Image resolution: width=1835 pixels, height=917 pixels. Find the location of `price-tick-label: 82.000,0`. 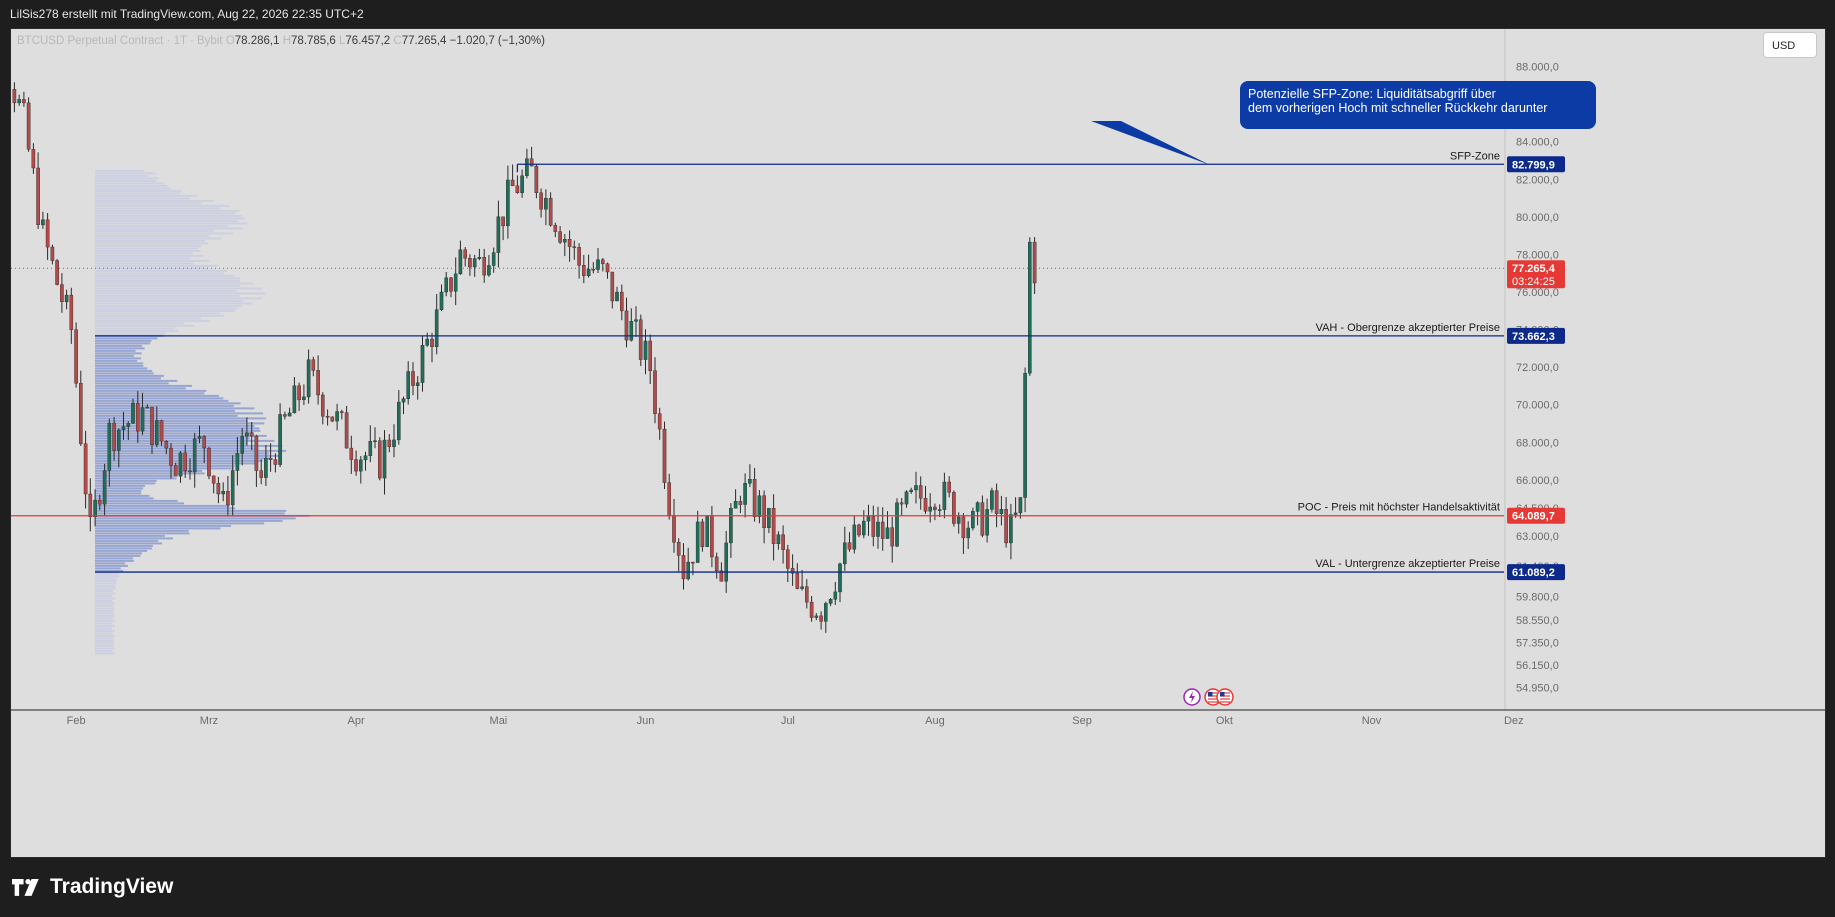

price-tick-label: 82.000,0 is located at coordinates (1537, 180).